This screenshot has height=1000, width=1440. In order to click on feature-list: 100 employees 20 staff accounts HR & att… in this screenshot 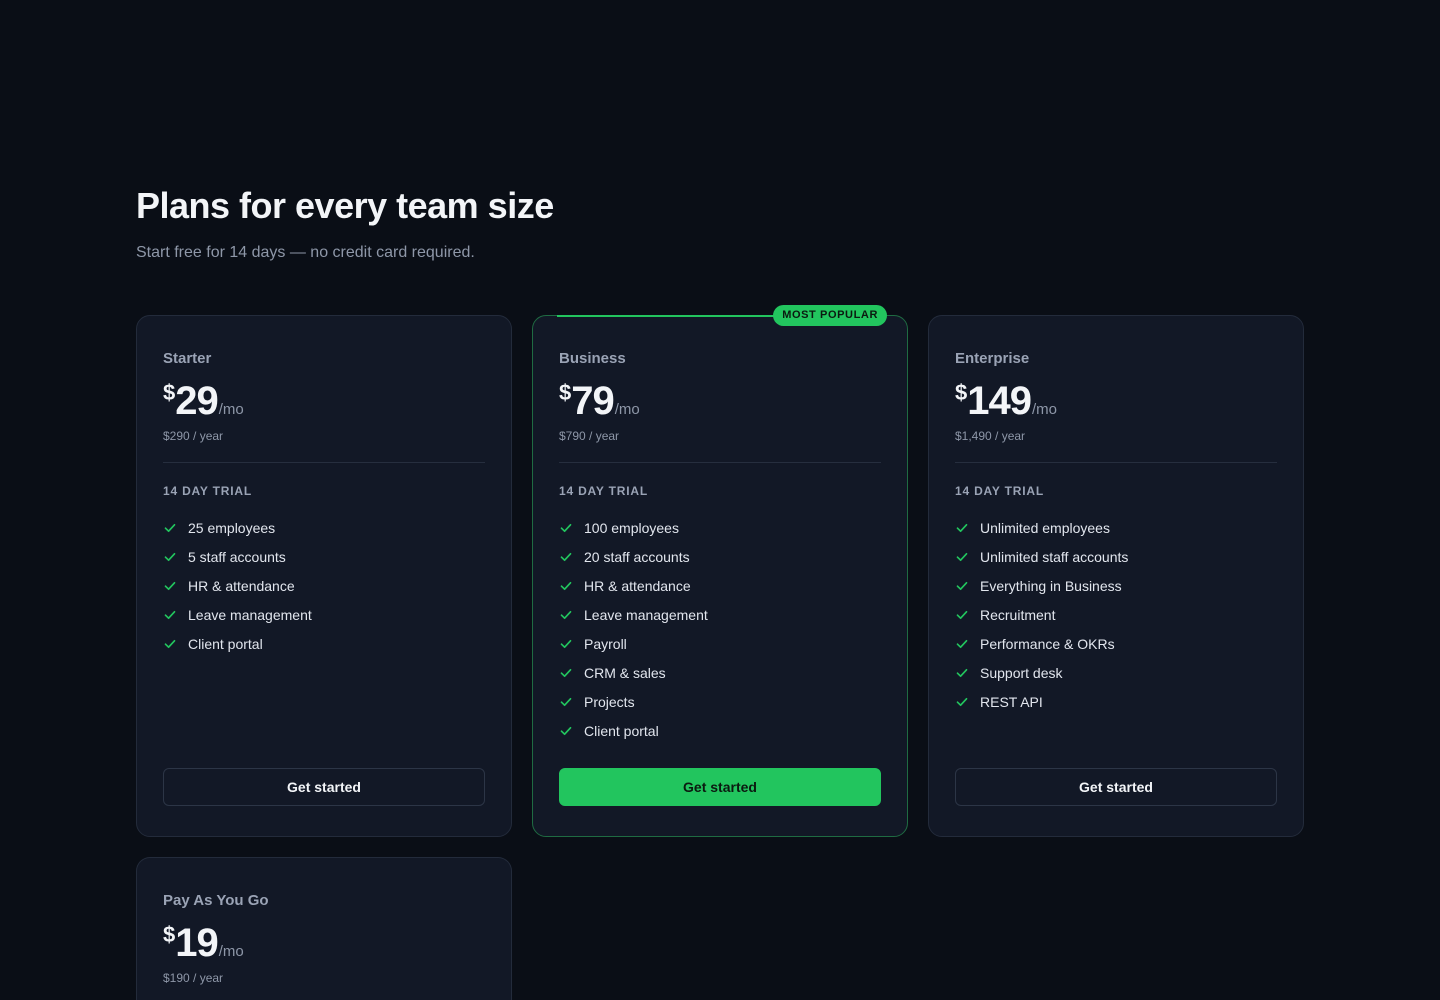, I will do `click(720, 629)`.